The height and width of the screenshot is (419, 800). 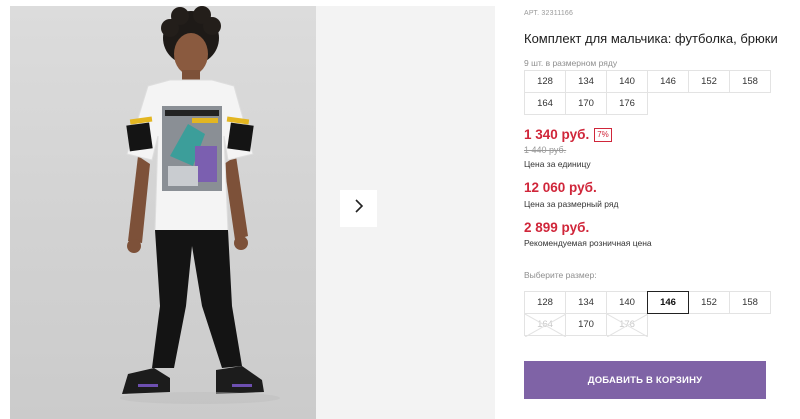 I want to click on next-image-button, so click(x=358, y=208).